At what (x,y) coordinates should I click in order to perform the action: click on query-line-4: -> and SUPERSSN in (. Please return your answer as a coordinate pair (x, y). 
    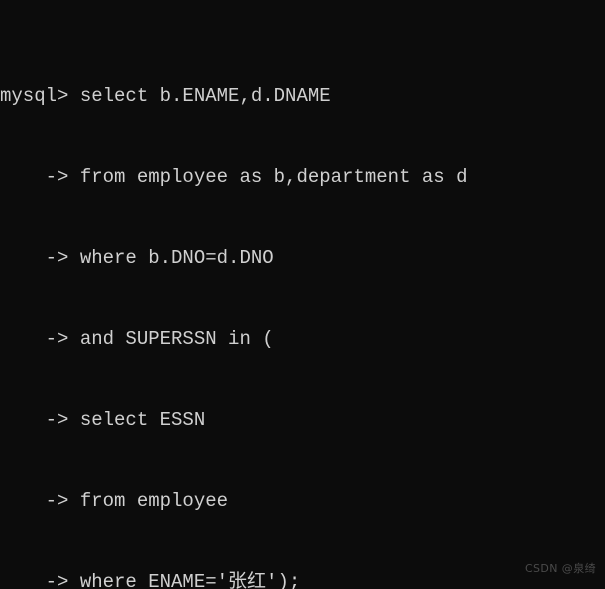
    Looking at the image, I should click on (137, 339).